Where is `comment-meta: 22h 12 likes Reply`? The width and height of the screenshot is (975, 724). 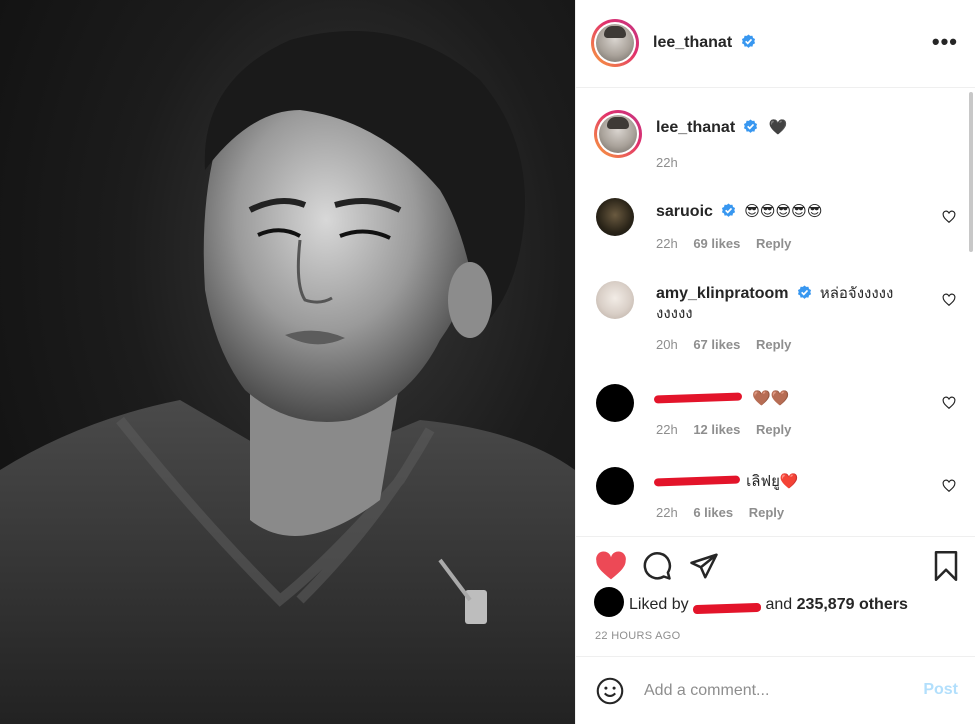
comment-meta: 22h 12 likes Reply is located at coordinates (729, 429).